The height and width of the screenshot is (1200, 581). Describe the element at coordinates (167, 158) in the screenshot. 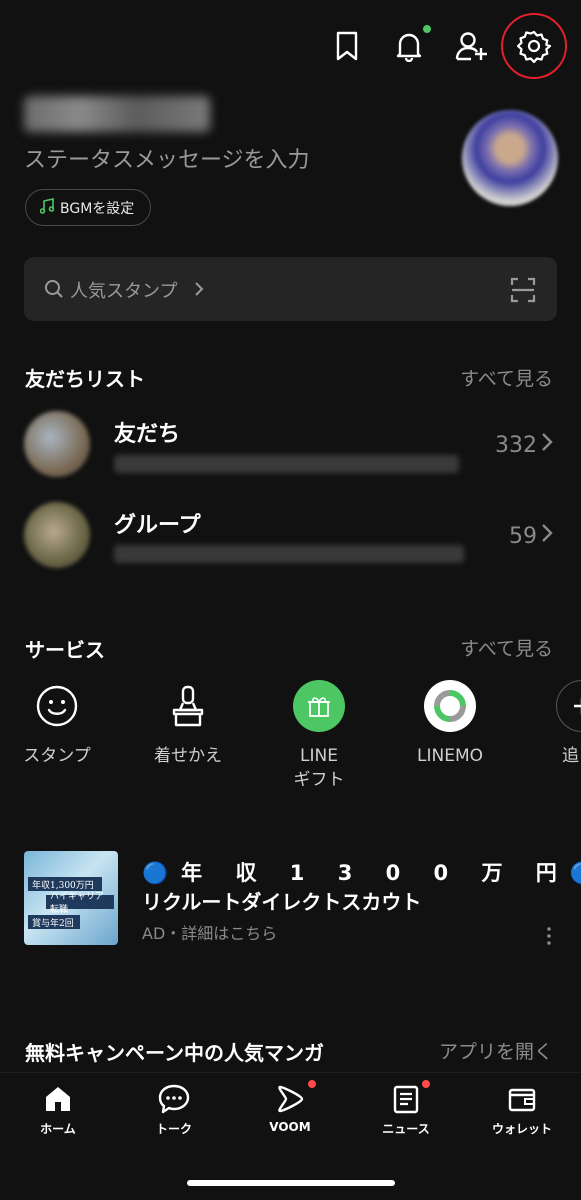

I see `status-message: ステータスメッセージを入力` at that location.